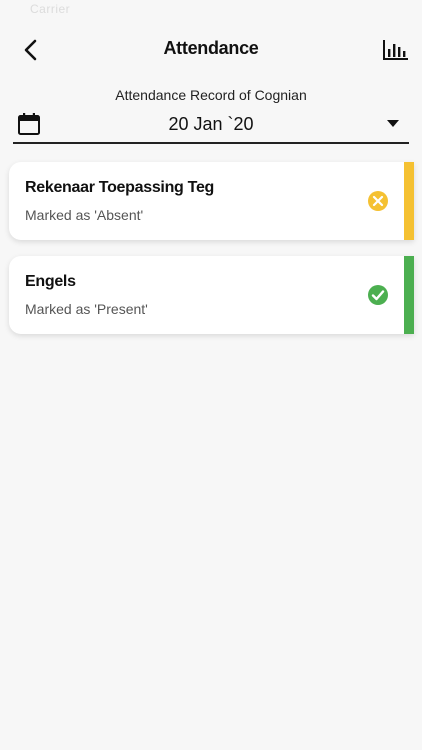 This screenshot has width=422, height=750. Describe the element at coordinates (50, 281) in the screenshot. I see `subject-name: Engels` at that location.